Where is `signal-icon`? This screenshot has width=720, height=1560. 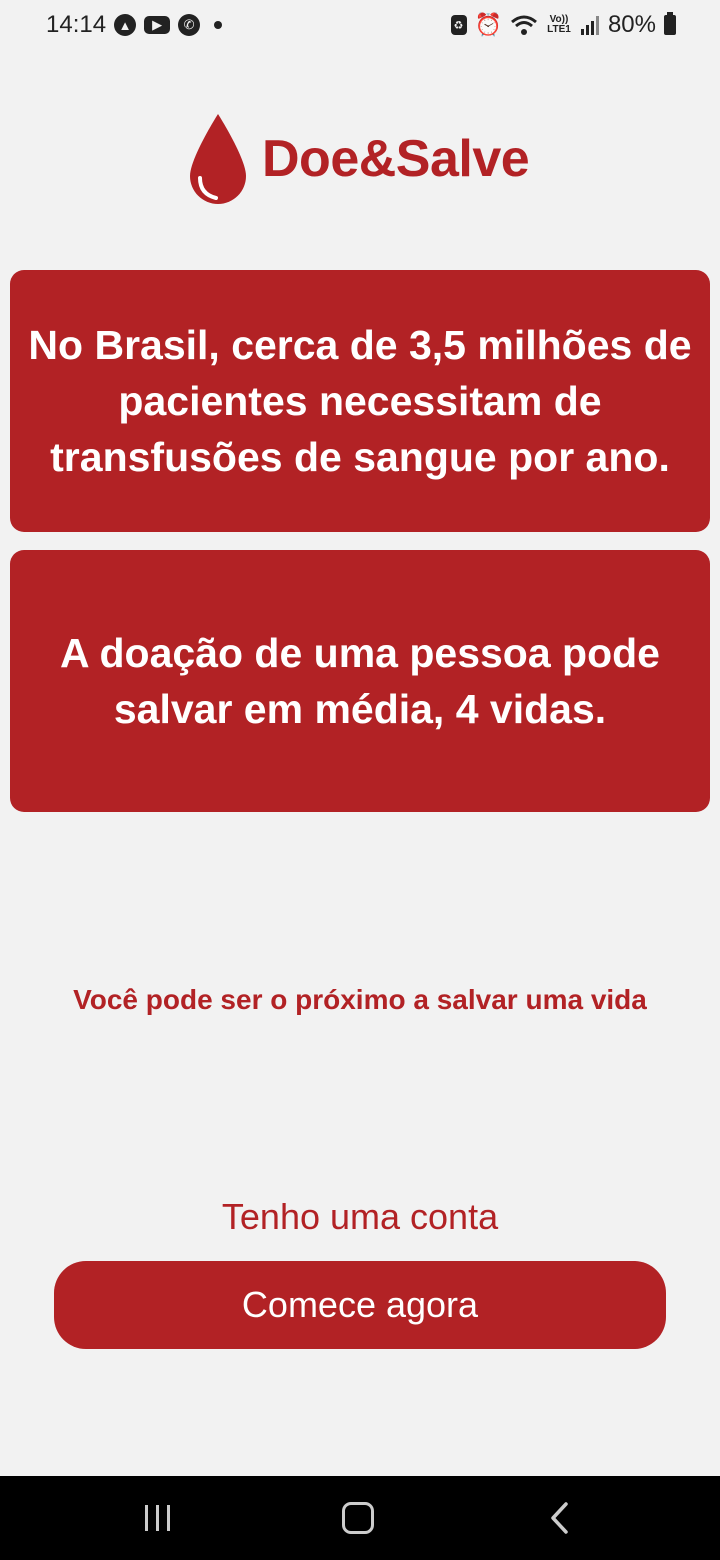
signal-icon is located at coordinates (589, 25).